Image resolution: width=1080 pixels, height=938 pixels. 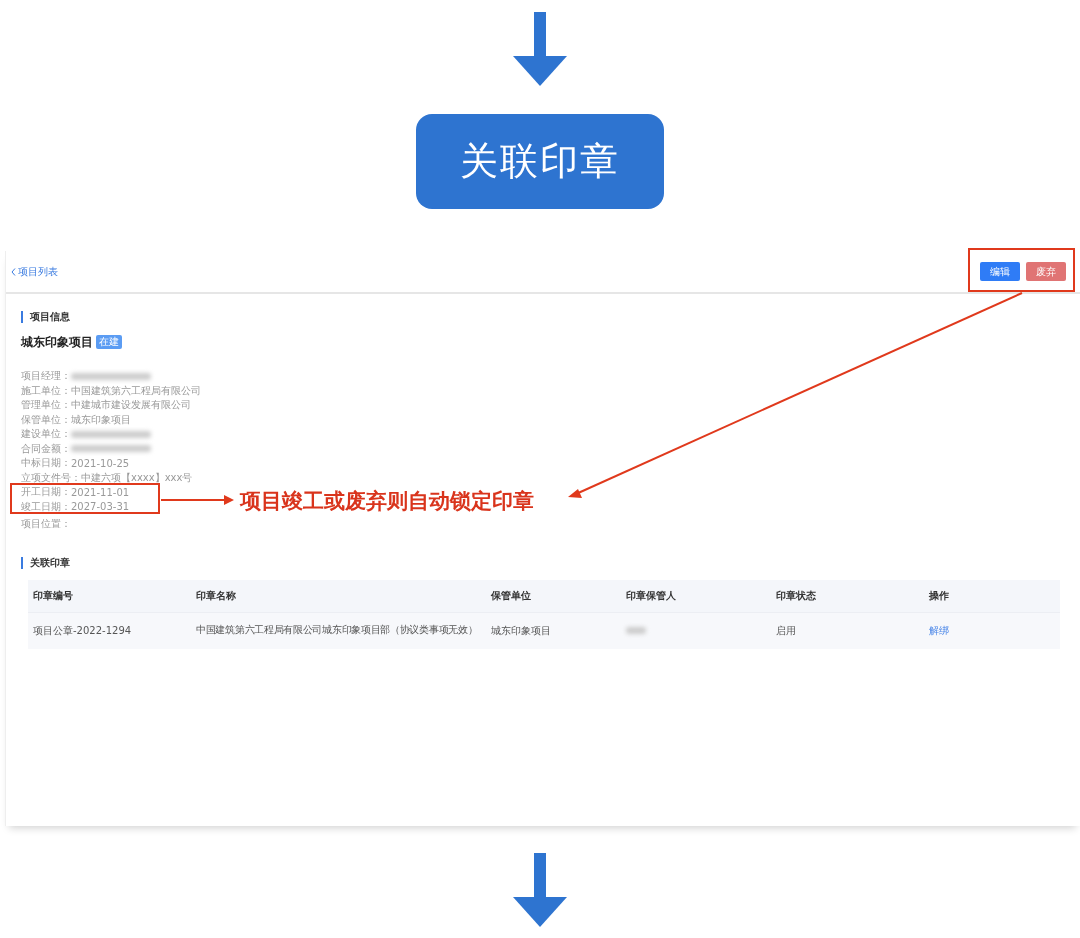 What do you see at coordinates (131, 405) in the screenshot?
I see `field-value: 中建城市建设发展有限公司` at bounding box center [131, 405].